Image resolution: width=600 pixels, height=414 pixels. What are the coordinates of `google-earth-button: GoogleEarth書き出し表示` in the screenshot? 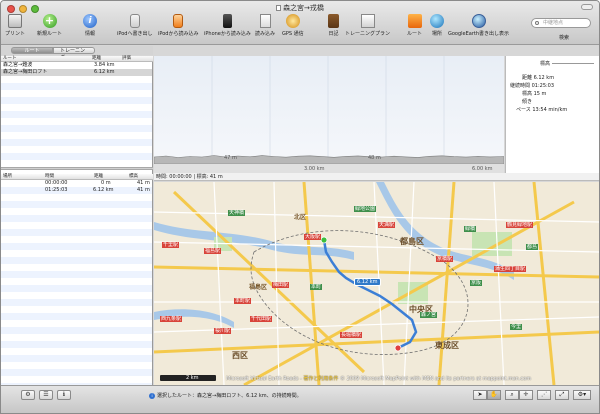 It's located at (478, 25).